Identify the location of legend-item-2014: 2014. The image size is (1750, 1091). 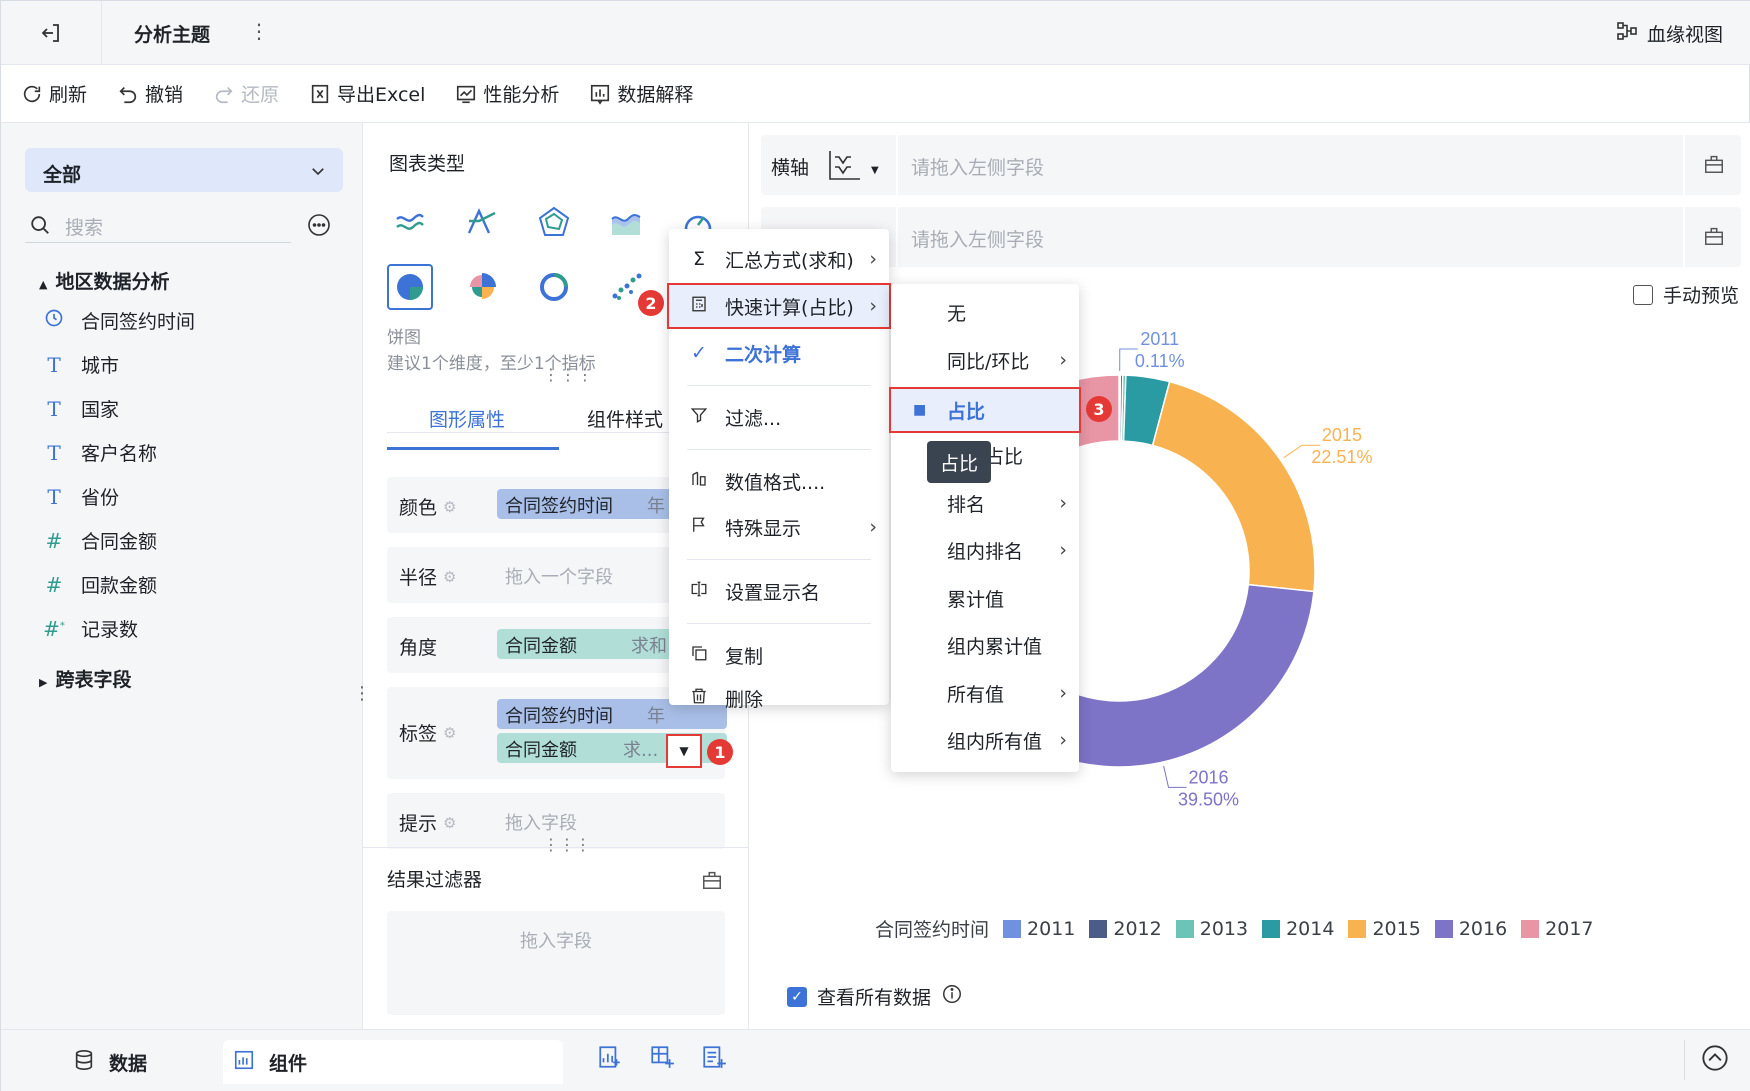
(1298, 929).